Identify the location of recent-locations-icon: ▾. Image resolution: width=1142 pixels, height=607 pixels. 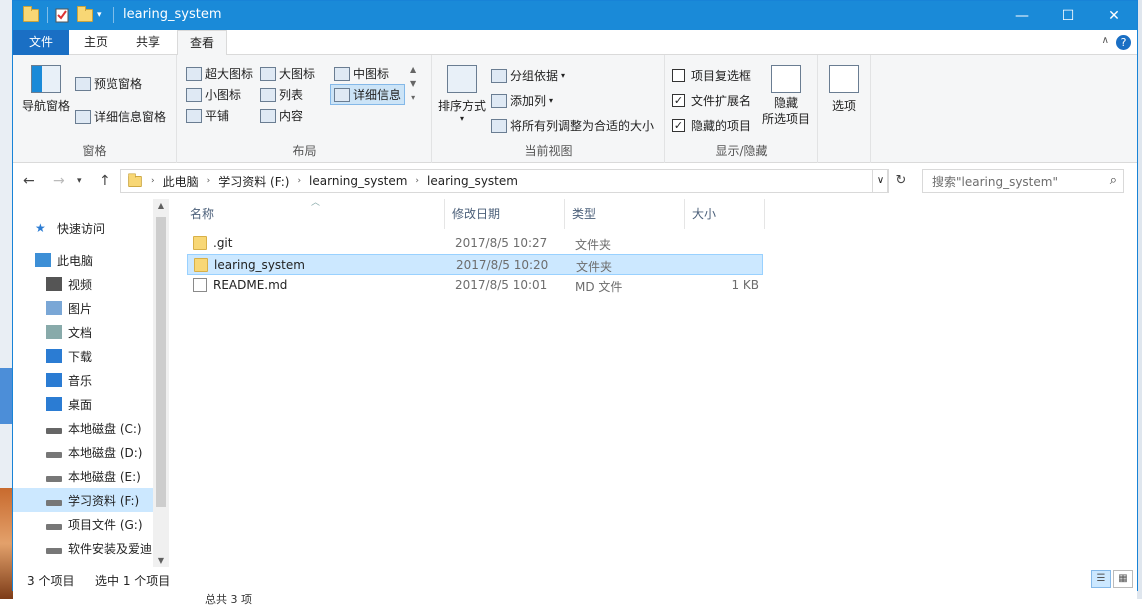
(79, 181).